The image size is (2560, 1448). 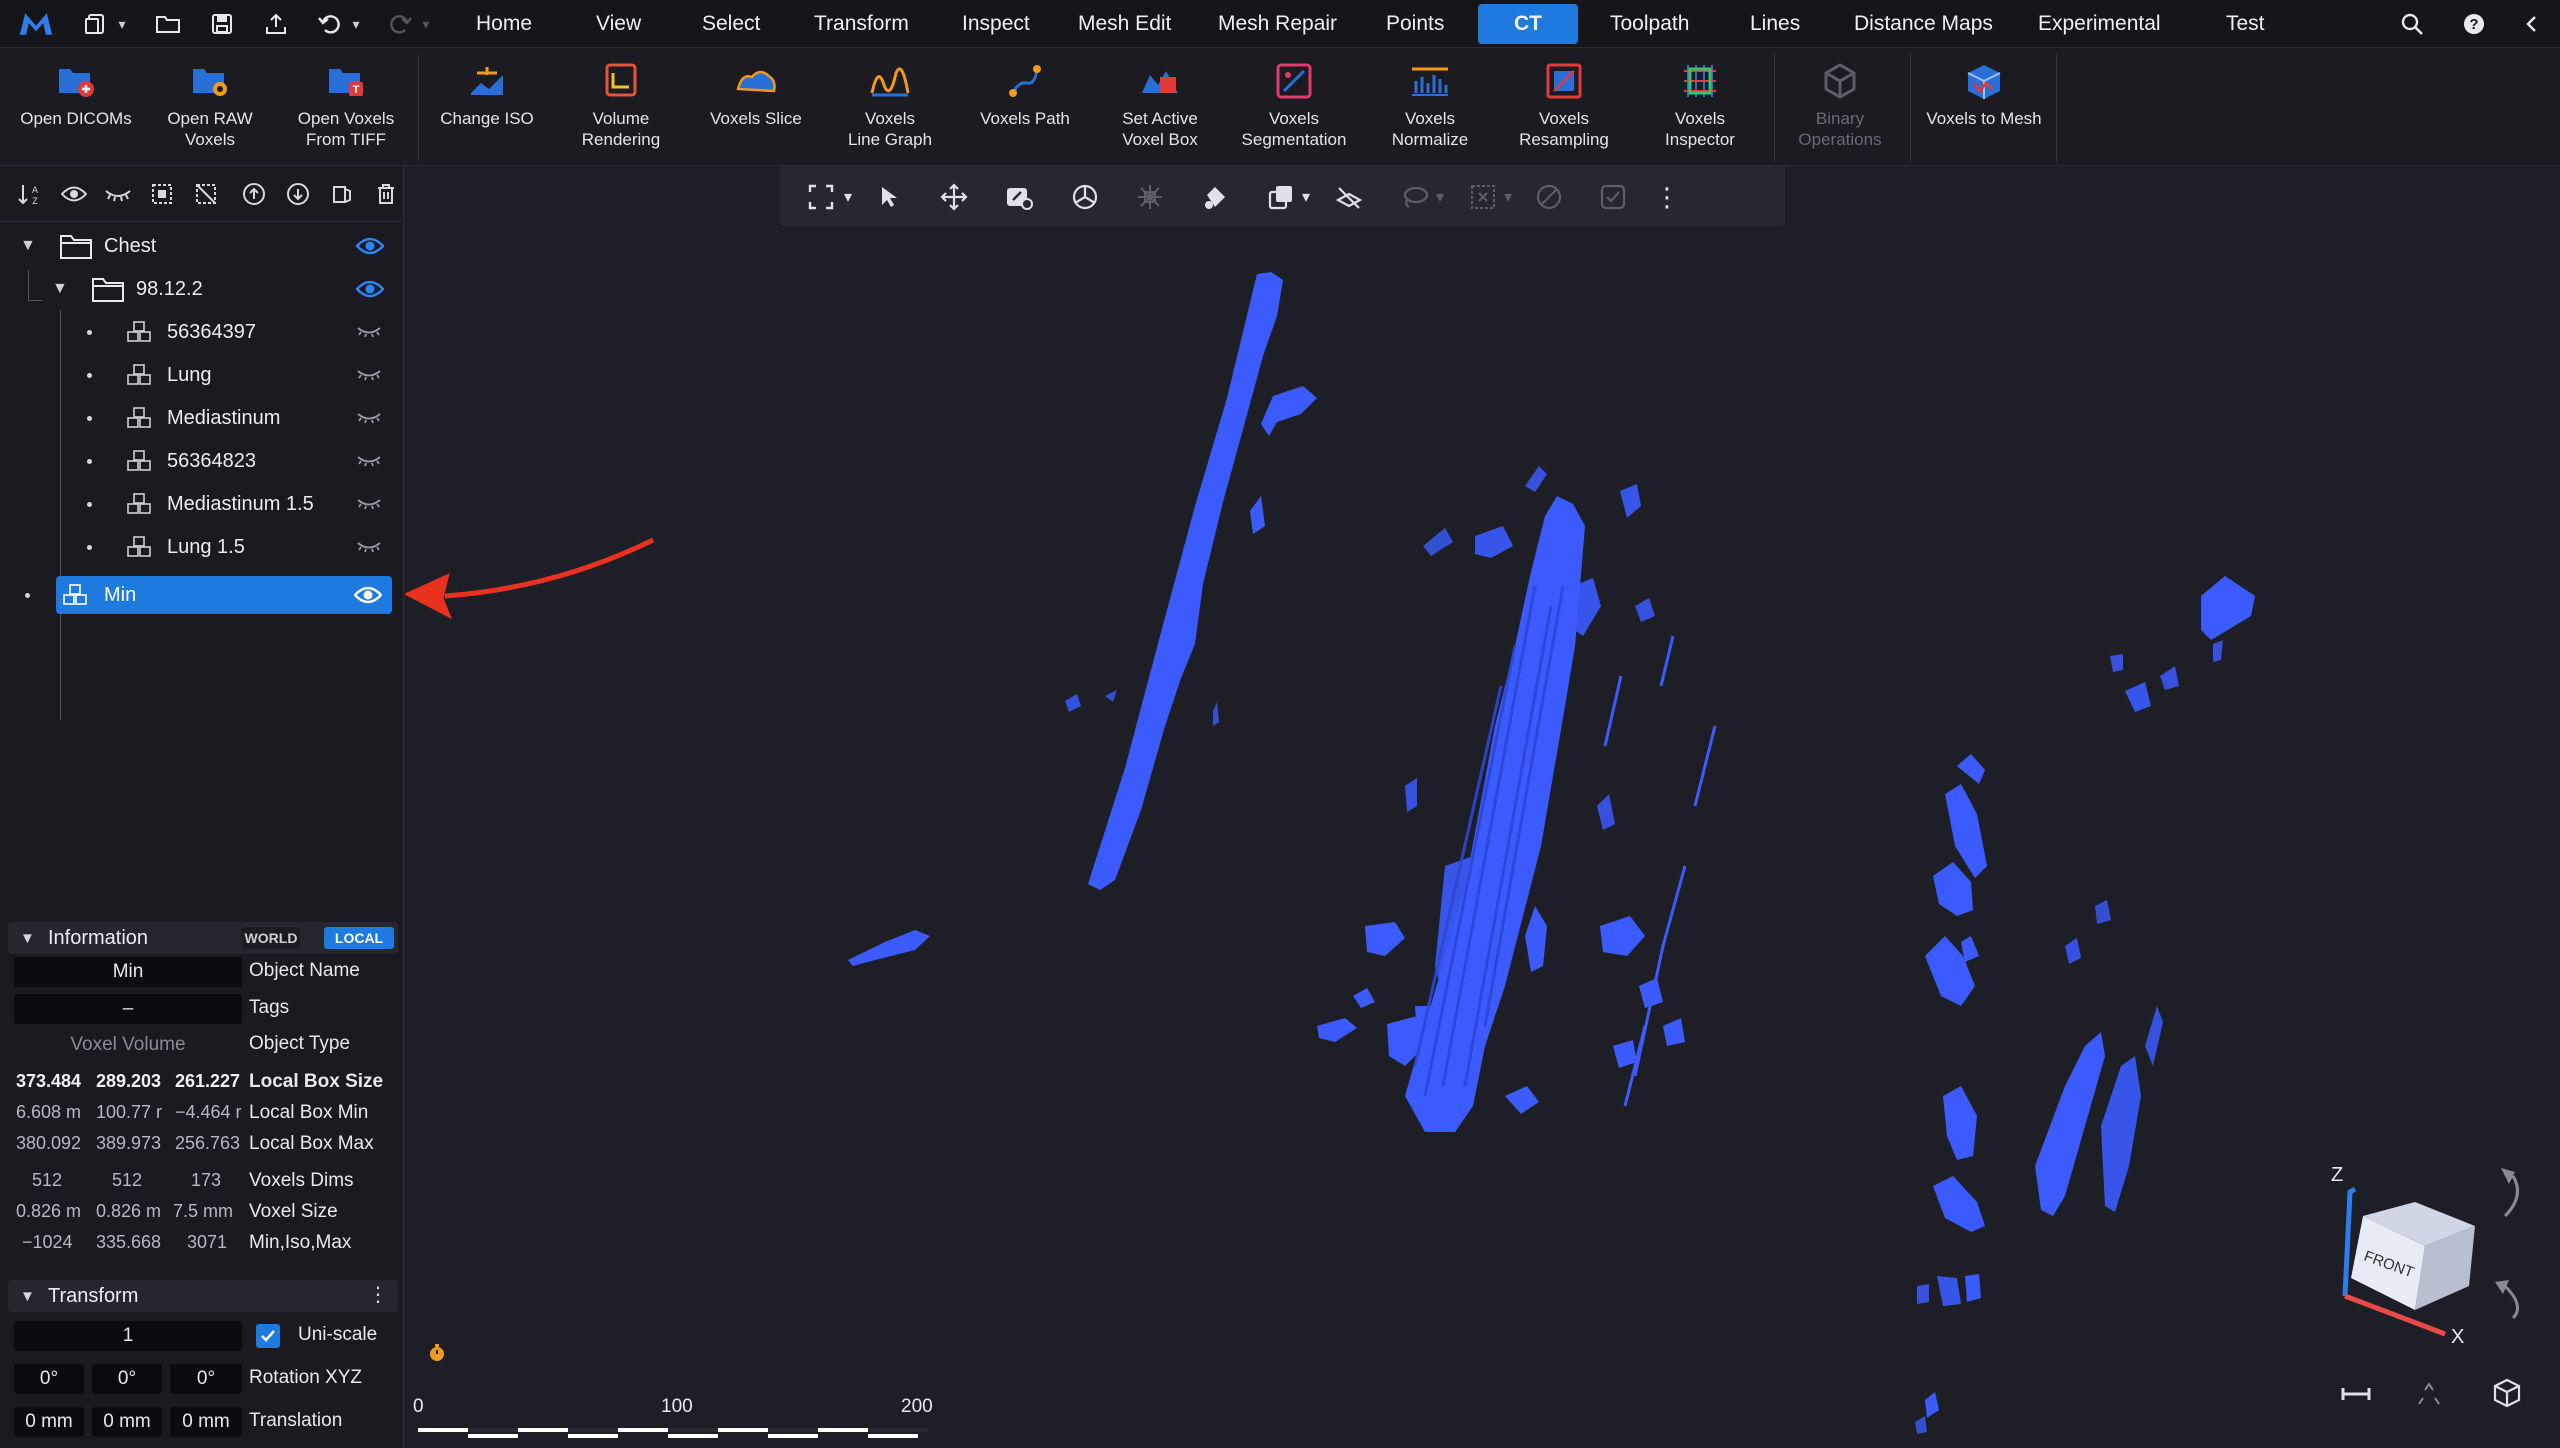 What do you see at coordinates (342, 194) in the screenshot?
I see `clone-icon` at bounding box center [342, 194].